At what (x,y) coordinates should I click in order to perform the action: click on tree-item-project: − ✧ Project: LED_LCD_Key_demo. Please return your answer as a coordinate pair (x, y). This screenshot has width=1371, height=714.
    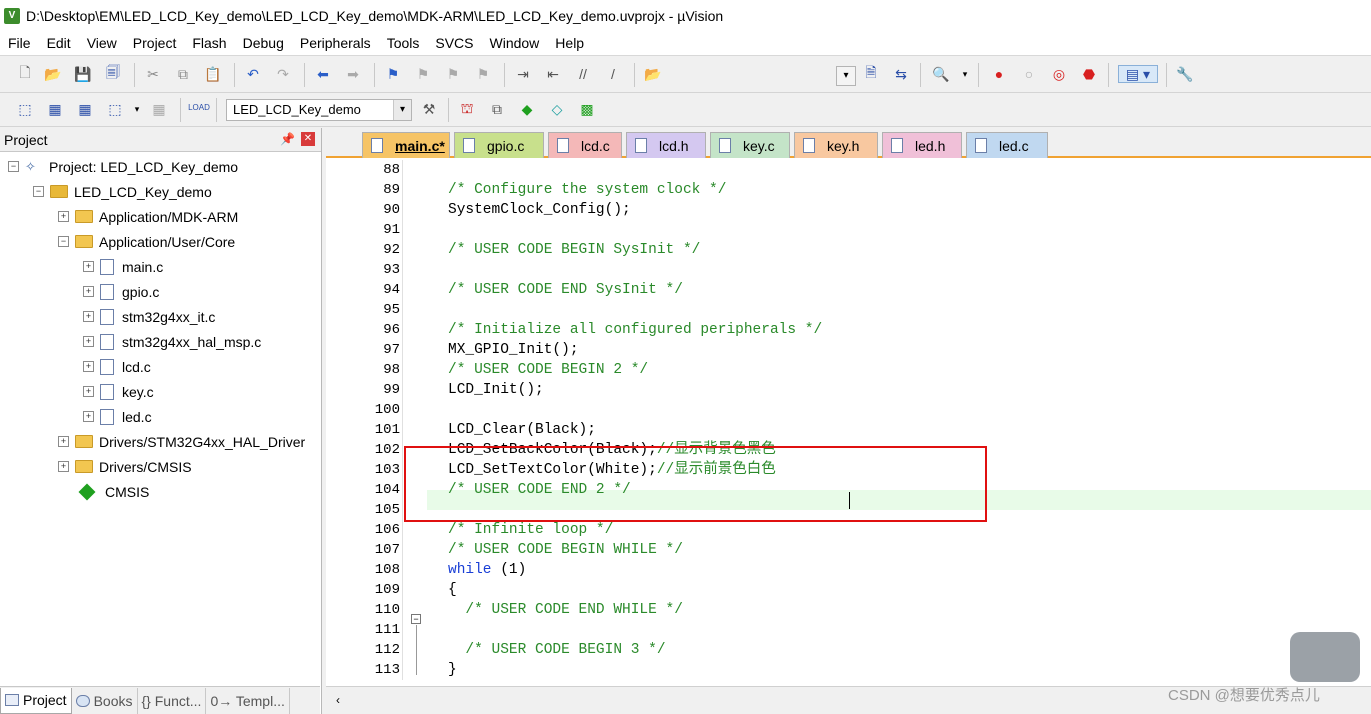
    Looking at the image, I should click on (123, 166).